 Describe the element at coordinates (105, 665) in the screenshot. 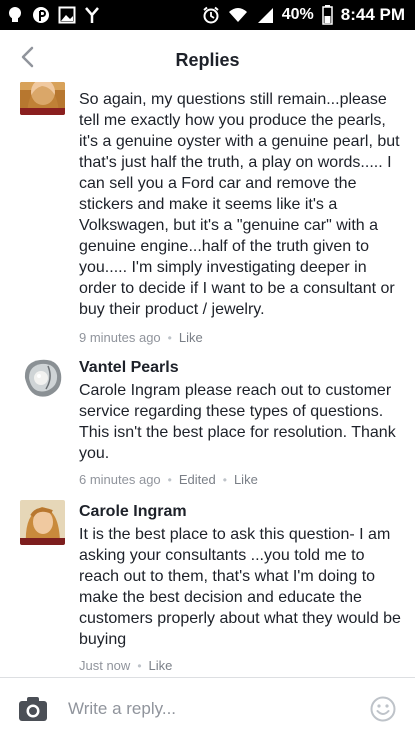

I see `comment-timestamp: Just now` at that location.